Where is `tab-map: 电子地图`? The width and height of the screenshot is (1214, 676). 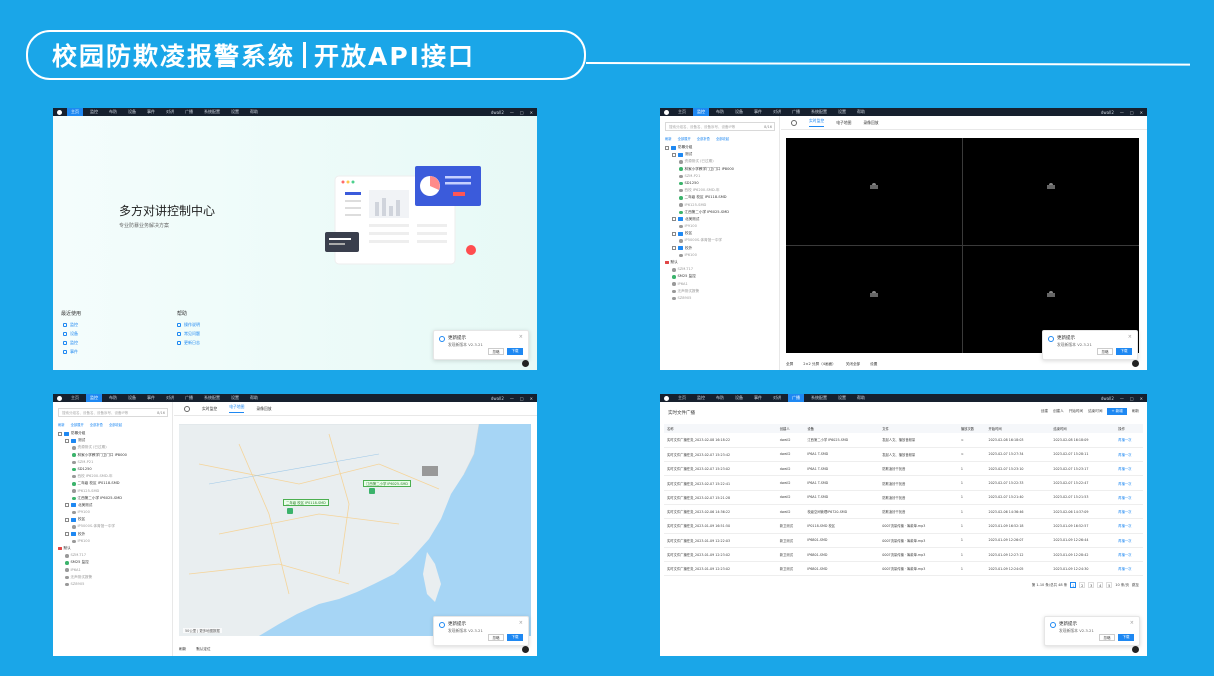
tab-map: 电子地图 is located at coordinates (237, 408).